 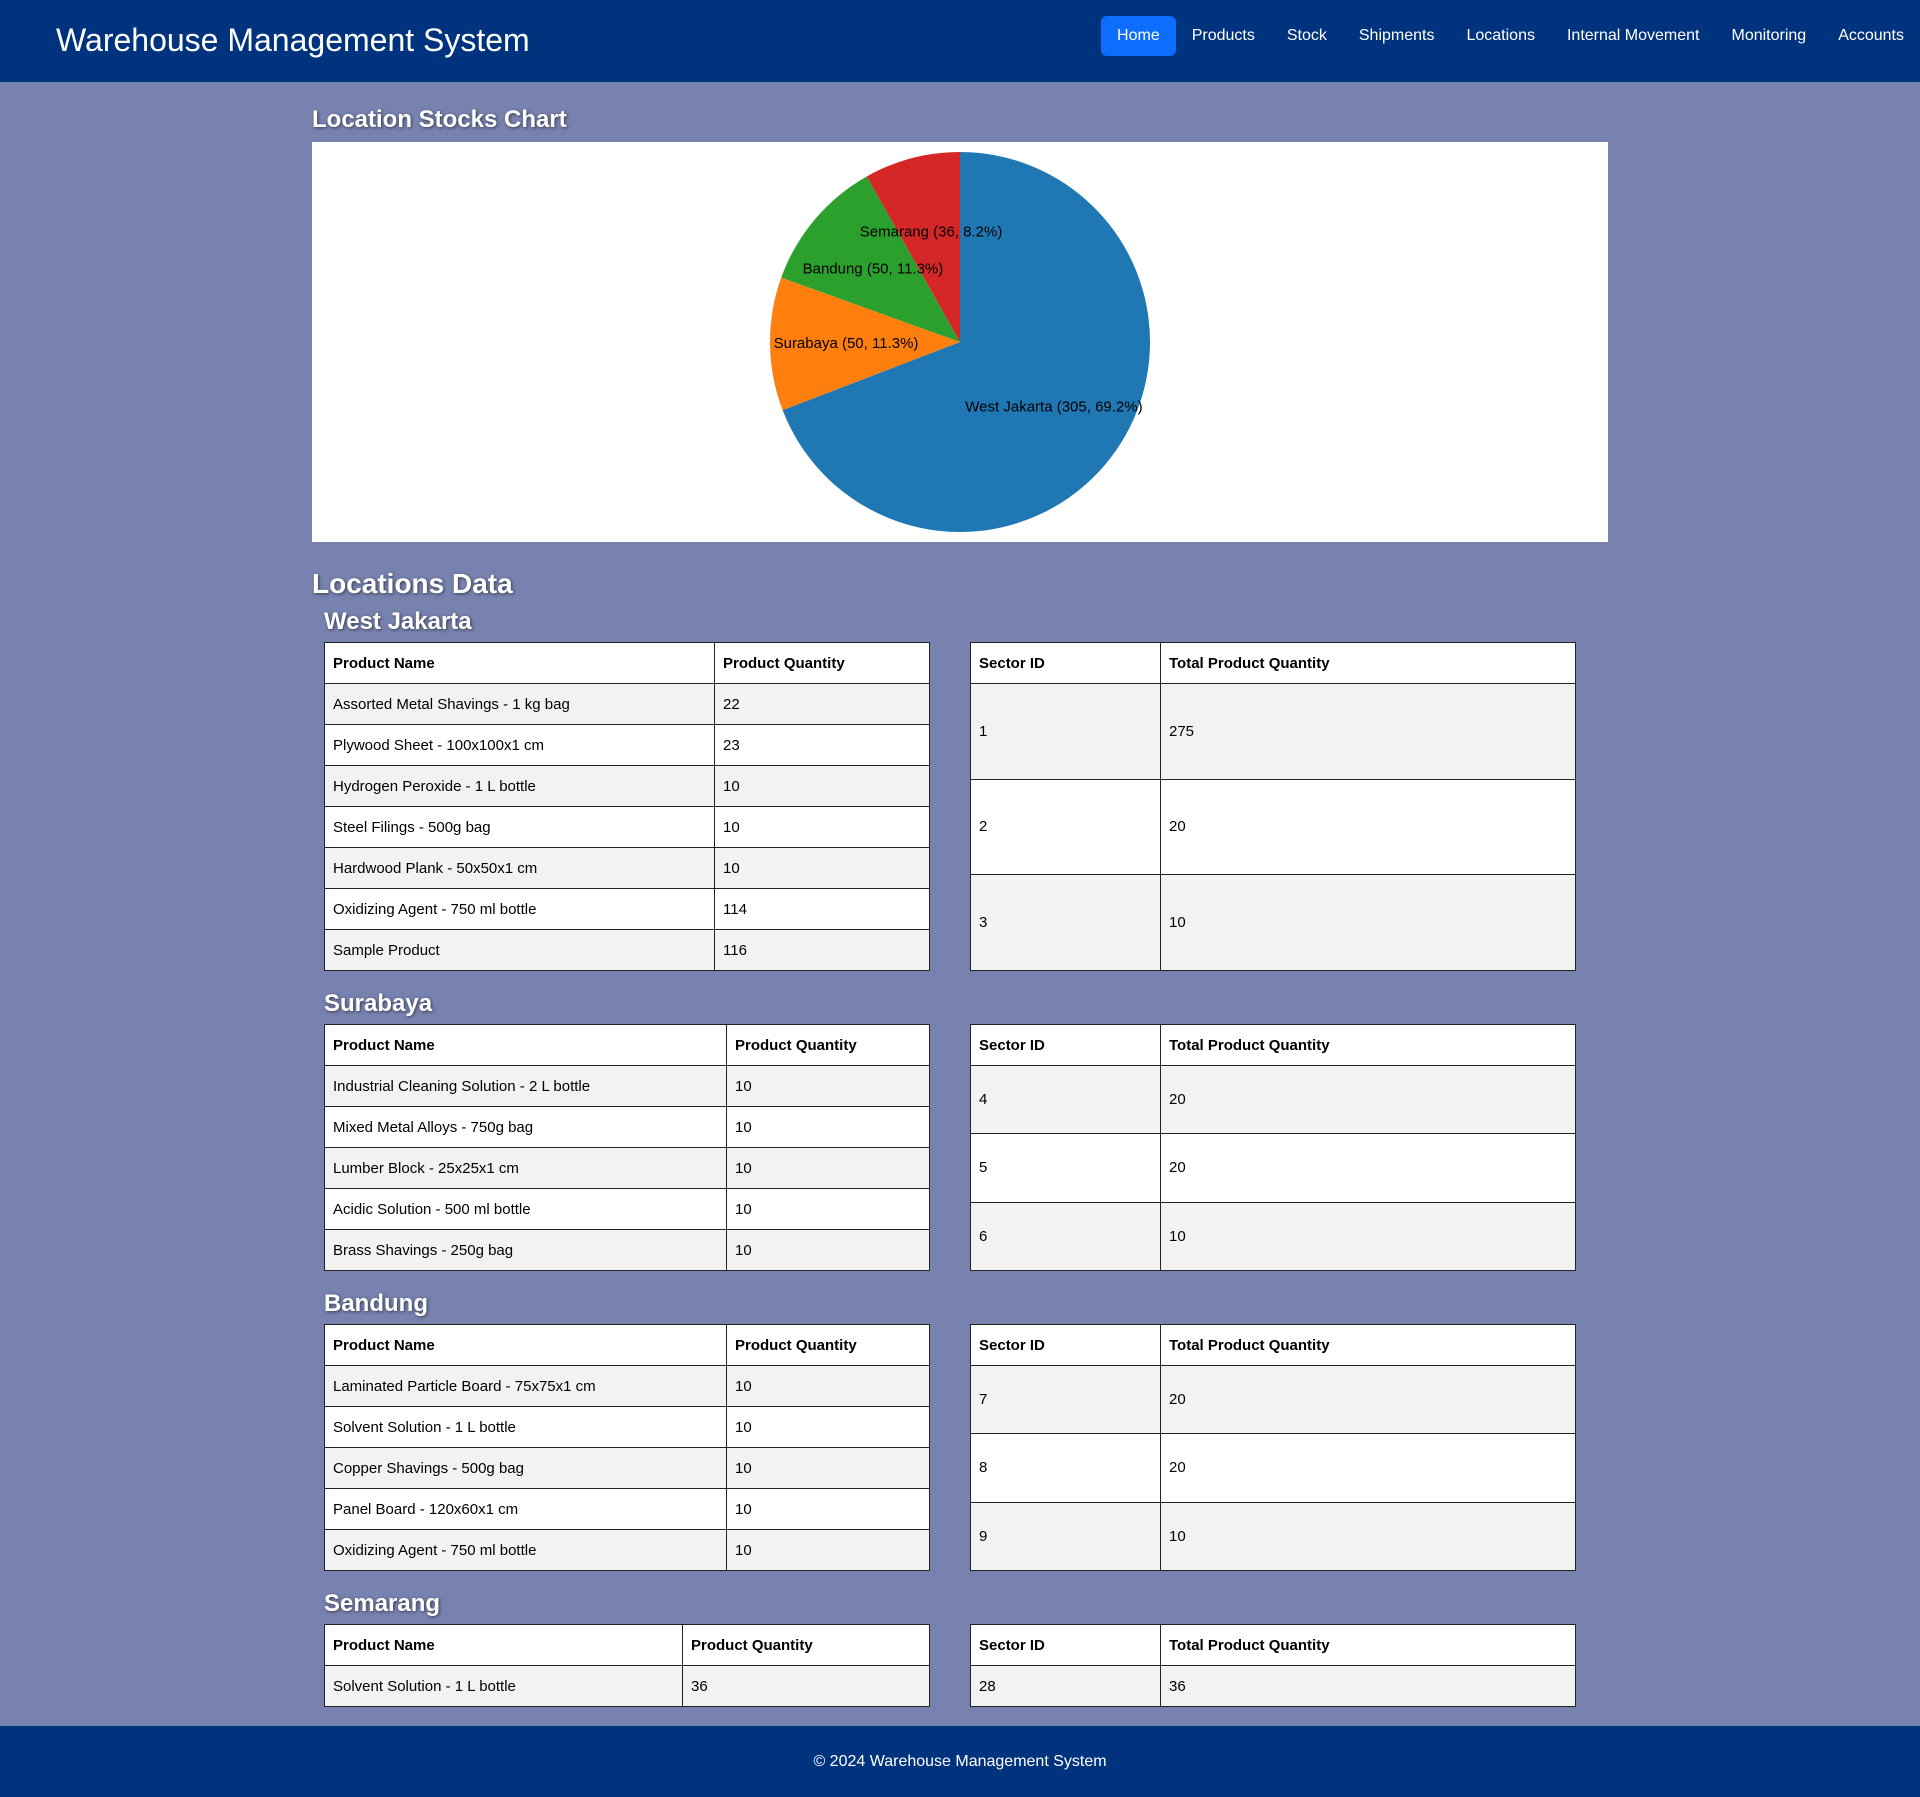 What do you see at coordinates (1307, 36) in the screenshot?
I see `nav-stock: Stock` at bounding box center [1307, 36].